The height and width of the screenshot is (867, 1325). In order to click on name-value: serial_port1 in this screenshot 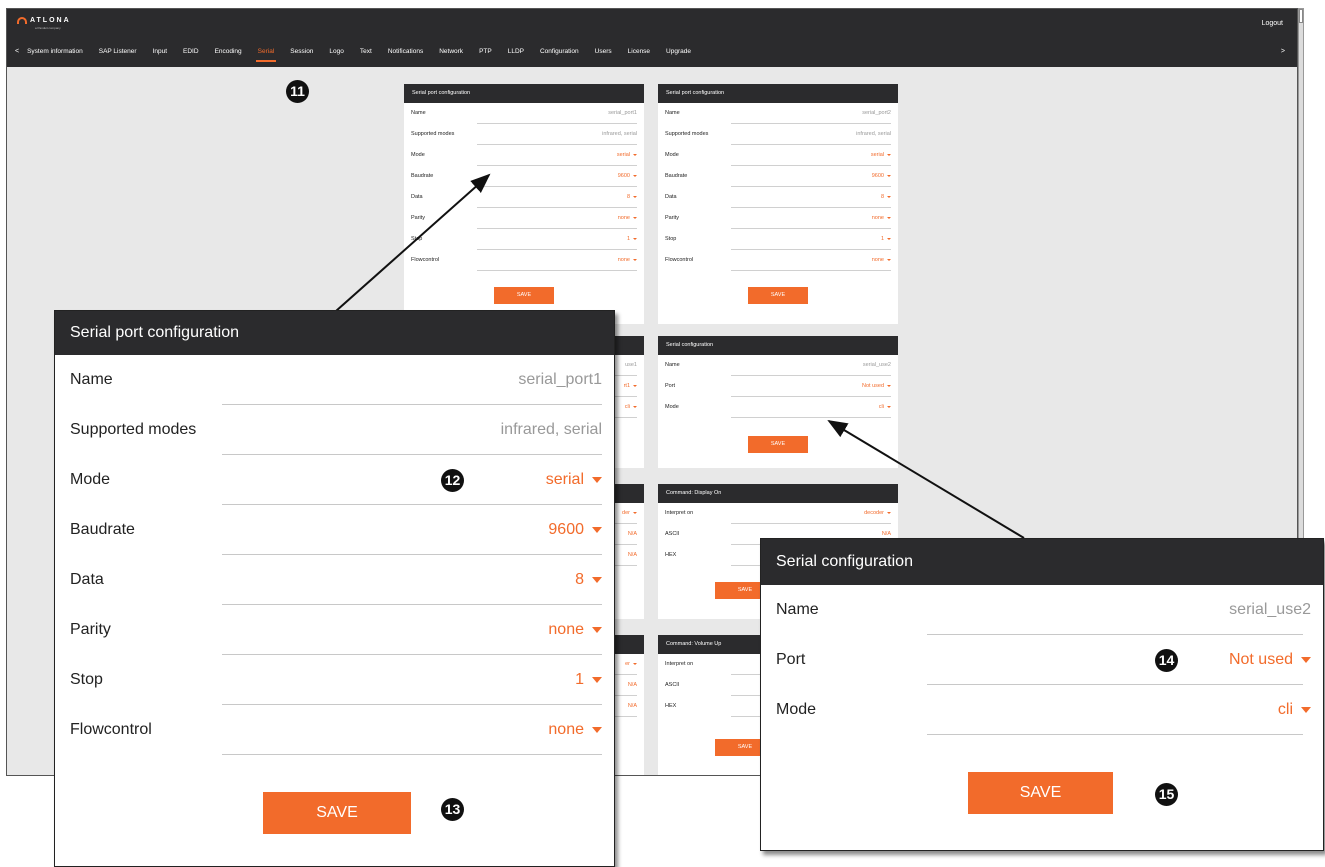, I will do `click(560, 379)`.